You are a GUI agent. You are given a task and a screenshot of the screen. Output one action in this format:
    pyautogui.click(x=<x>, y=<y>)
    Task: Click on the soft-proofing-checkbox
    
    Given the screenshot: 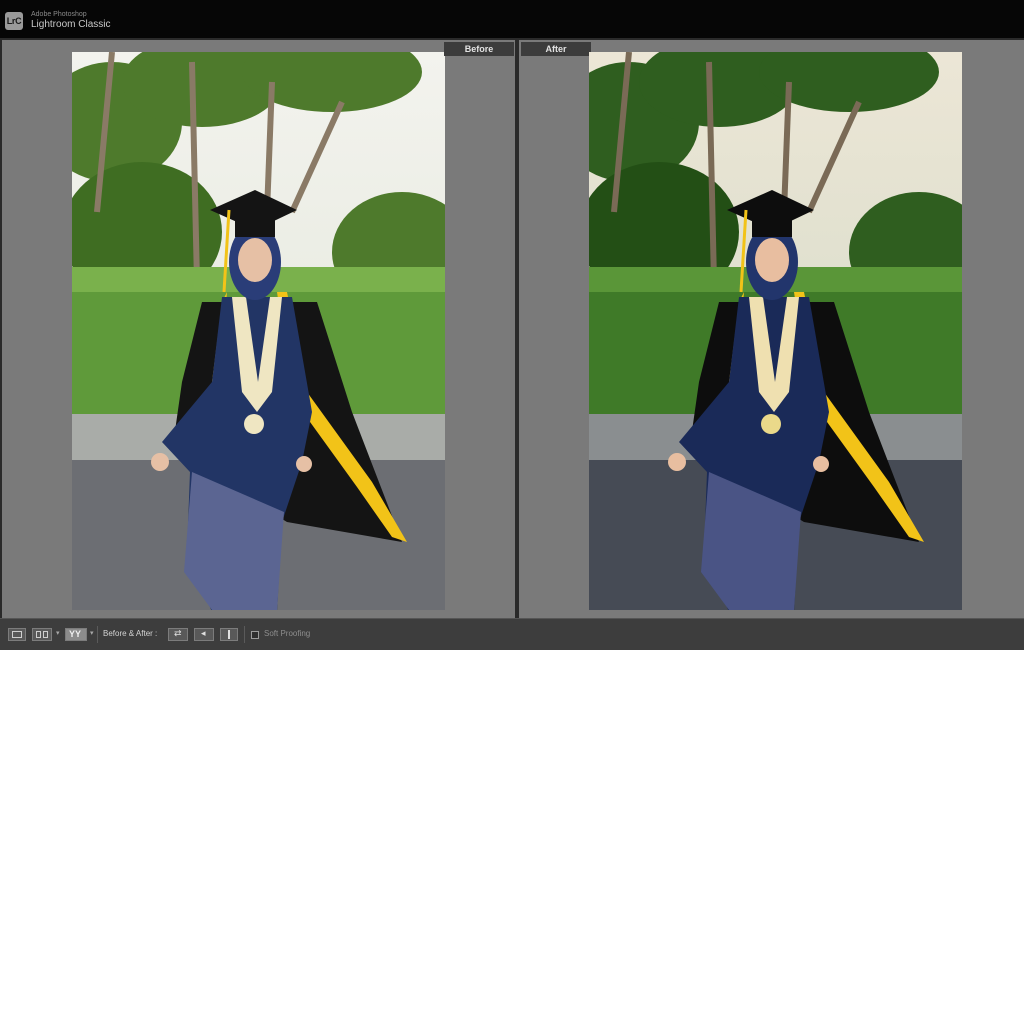 What is the action you would take?
    pyautogui.click(x=255, y=635)
    